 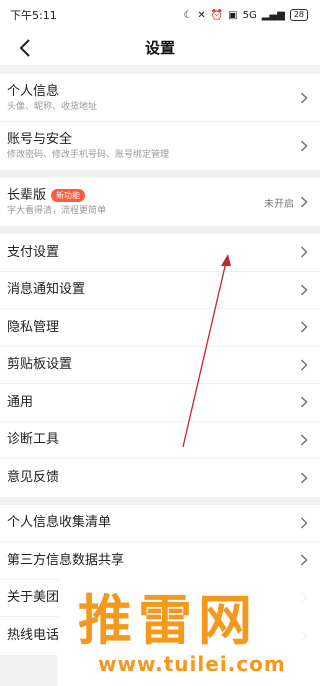 What do you see at coordinates (217, 15) in the screenshot?
I see `alarm-icon: ⏰` at bounding box center [217, 15].